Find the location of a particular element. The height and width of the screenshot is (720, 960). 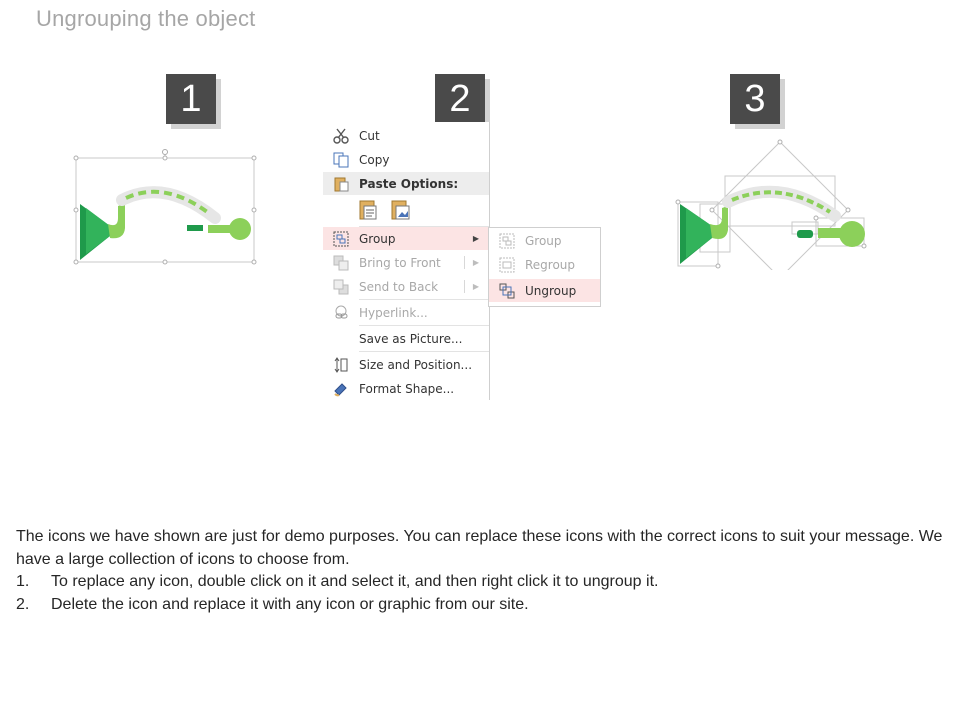

step-number: 1. is located at coordinates (23, 581).